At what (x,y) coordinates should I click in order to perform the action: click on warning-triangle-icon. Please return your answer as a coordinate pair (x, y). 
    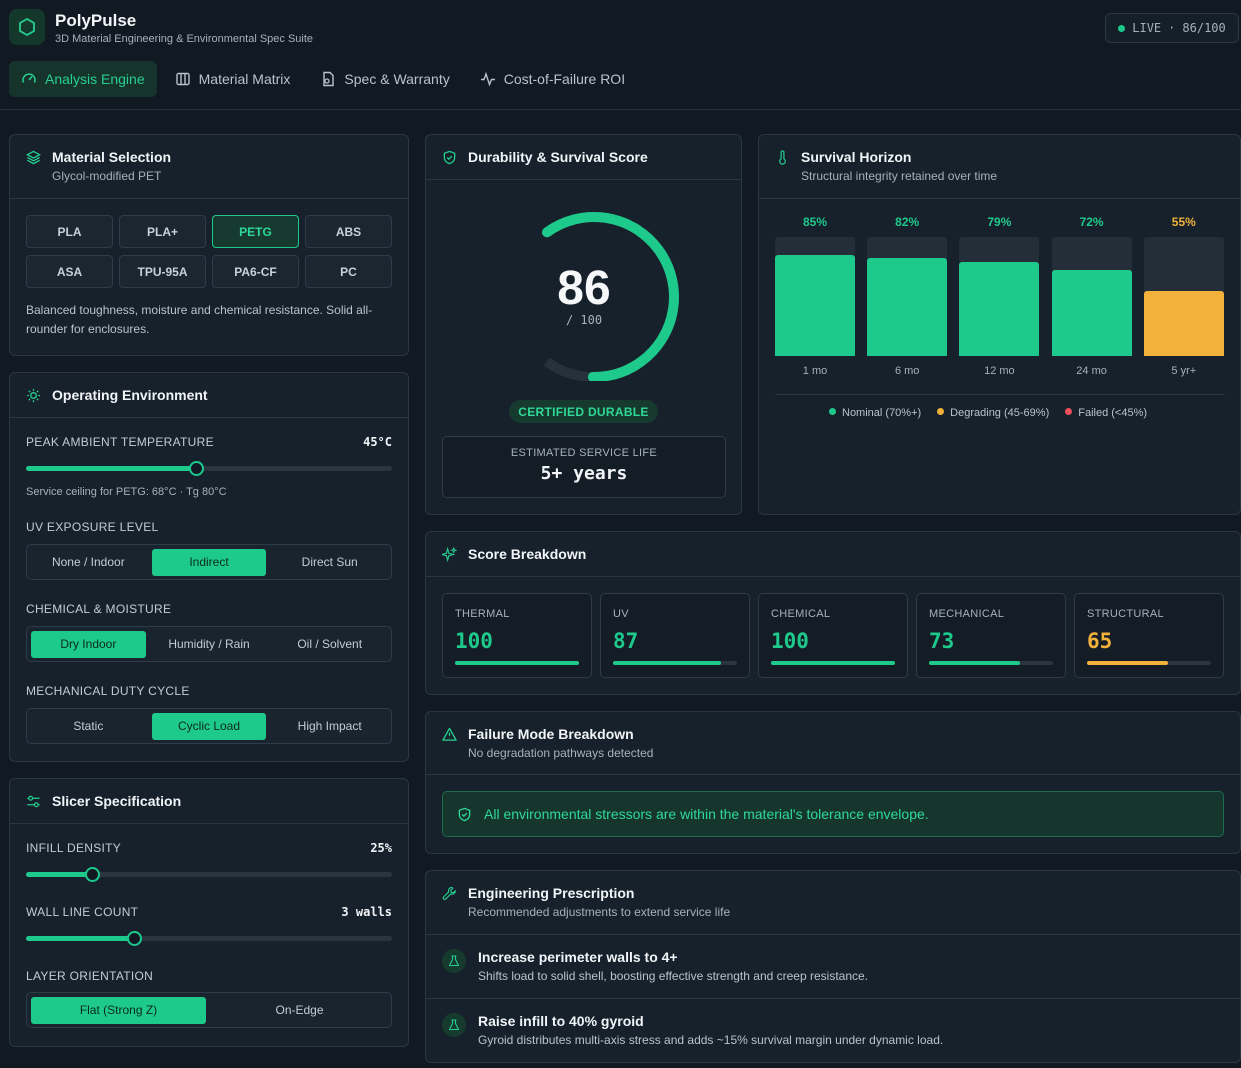
    Looking at the image, I should click on (449, 734).